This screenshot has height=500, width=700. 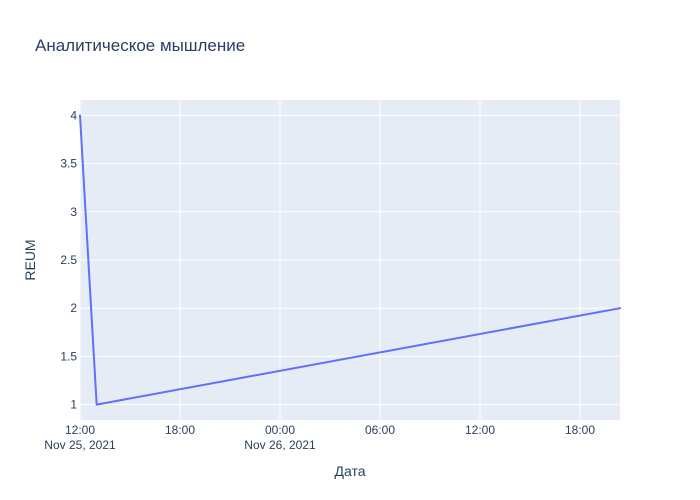 I want to click on y-axis-title: REUM, so click(x=30, y=259).